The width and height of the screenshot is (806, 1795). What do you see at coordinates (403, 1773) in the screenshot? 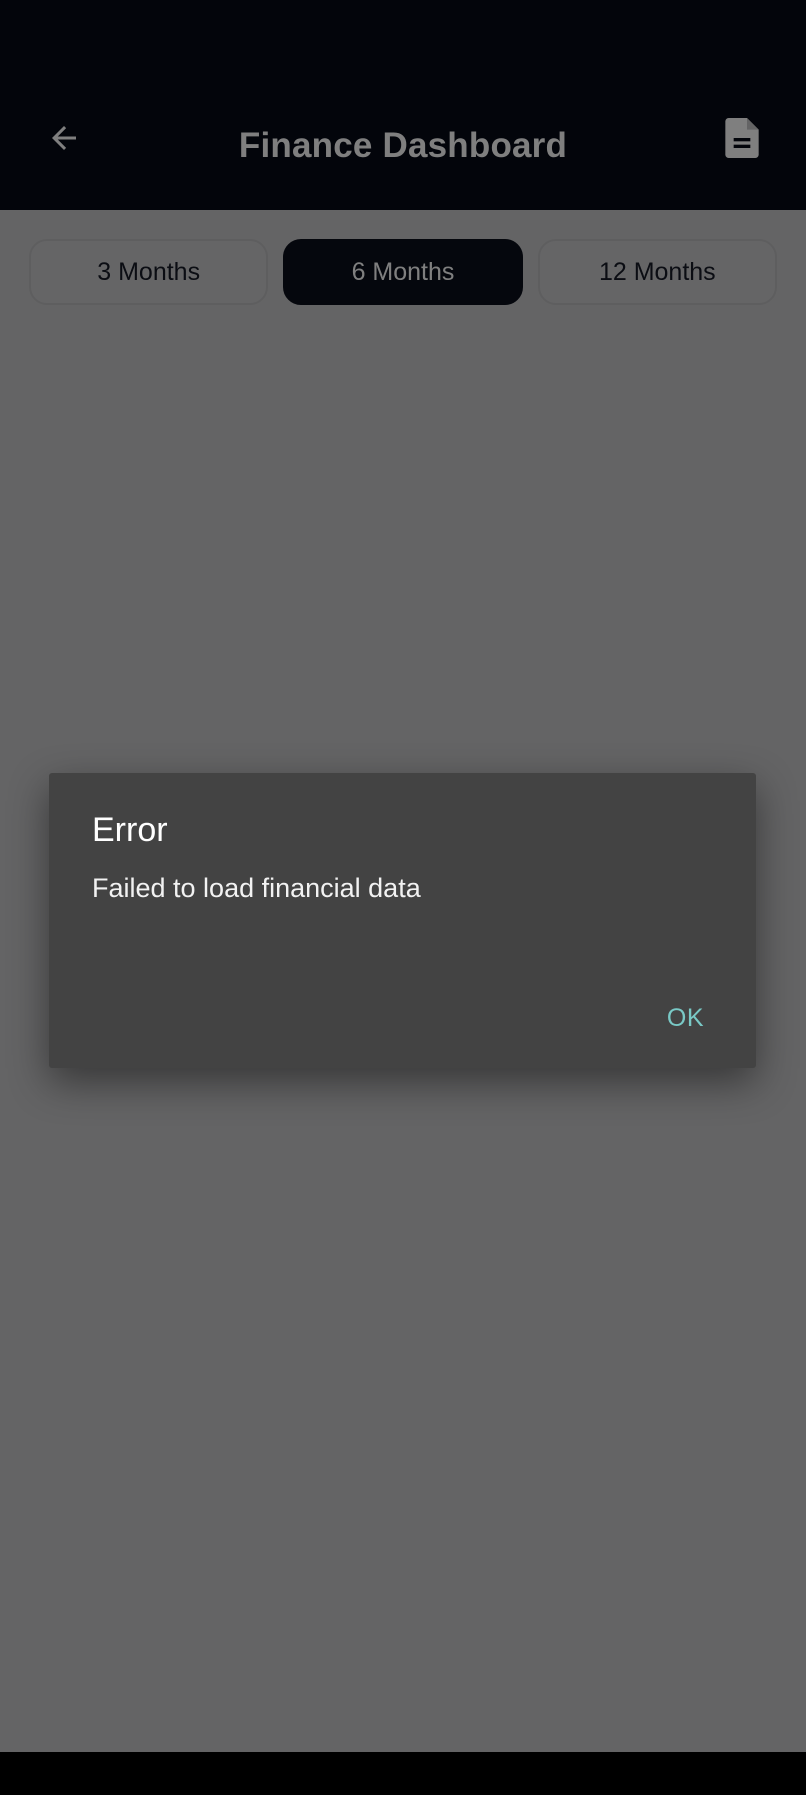
I see `system-nav-bar` at bounding box center [403, 1773].